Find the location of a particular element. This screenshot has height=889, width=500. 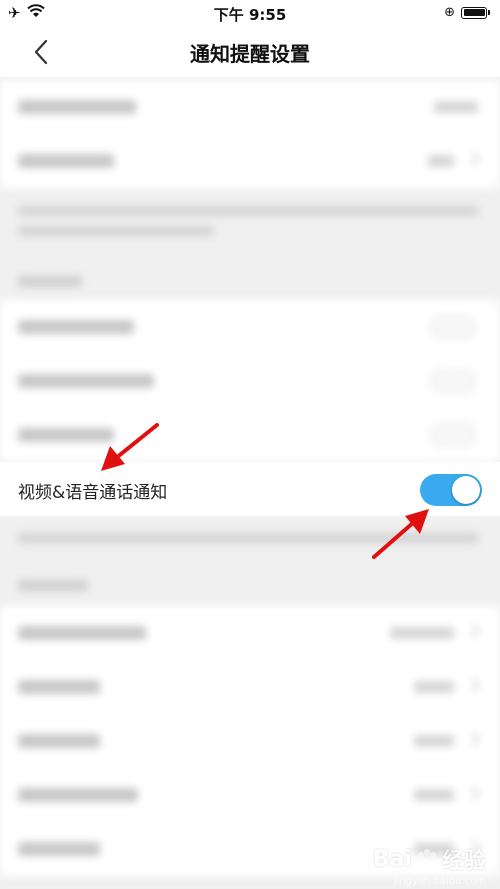

status-bar: ✈ 下午 9:55 ⊕ is located at coordinates (250, 13).